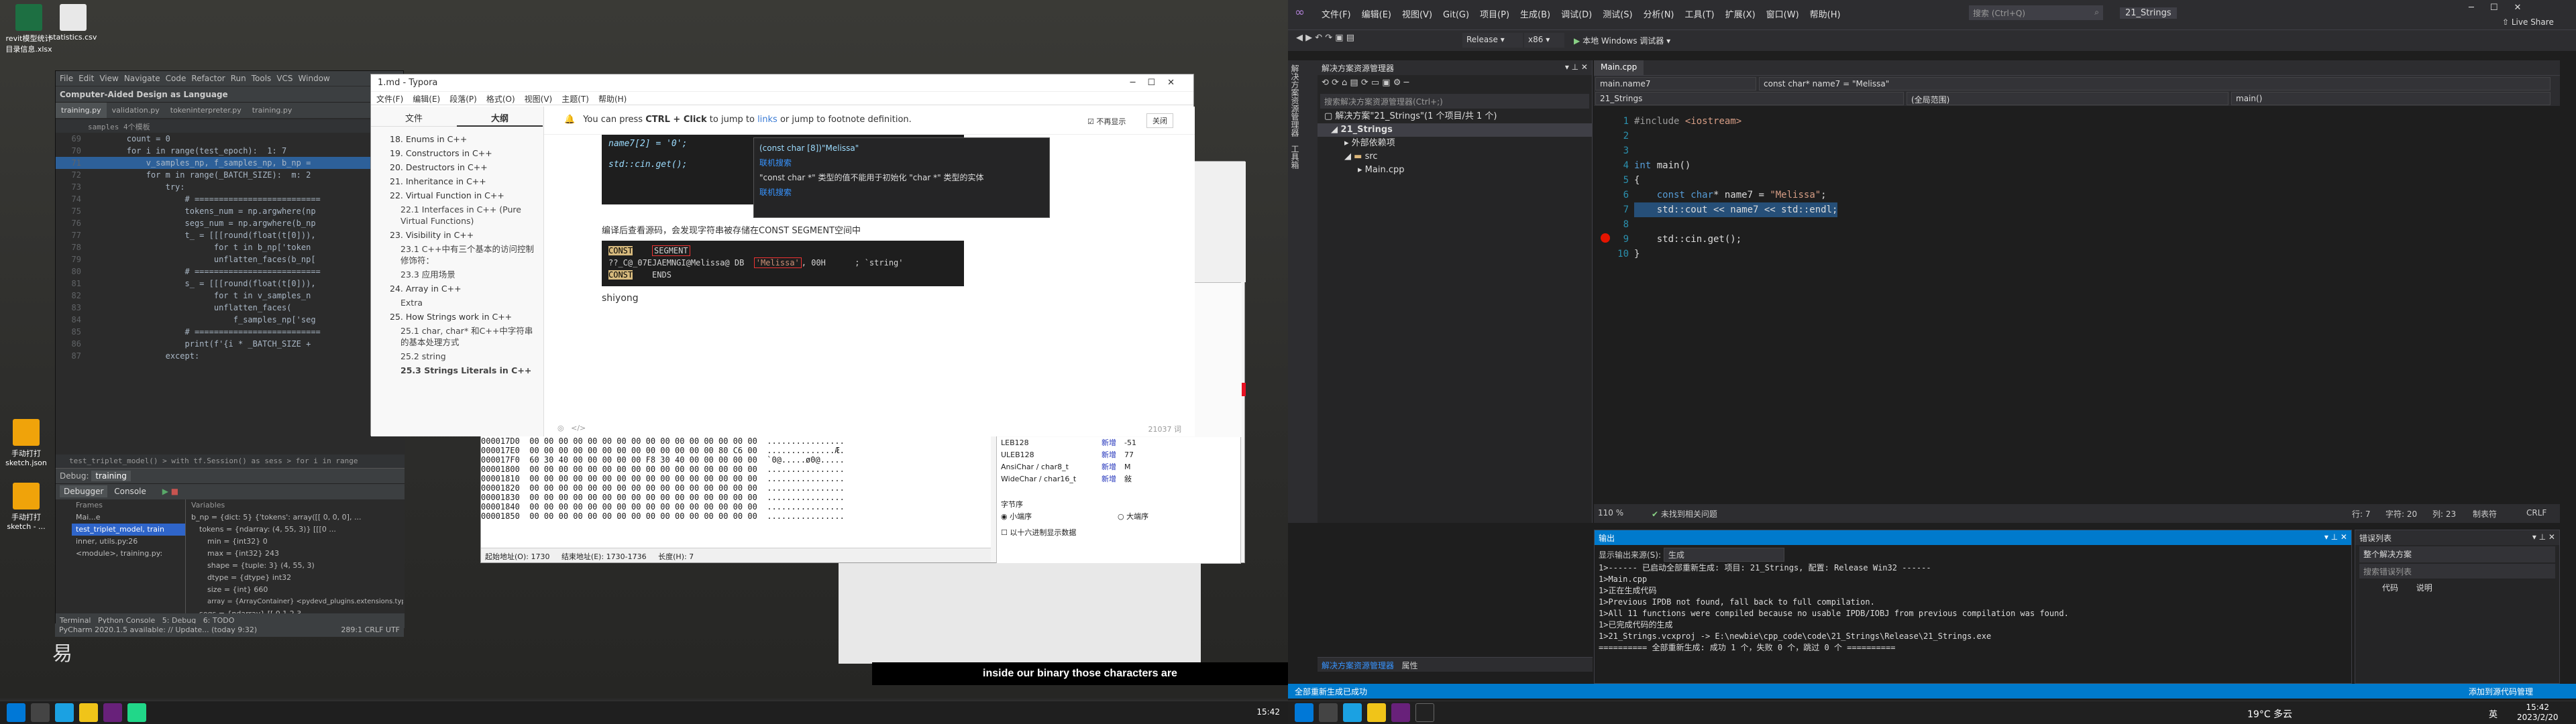 This screenshot has width=2576, height=724. I want to click on status-eol: CRLF, so click(2536, 513).